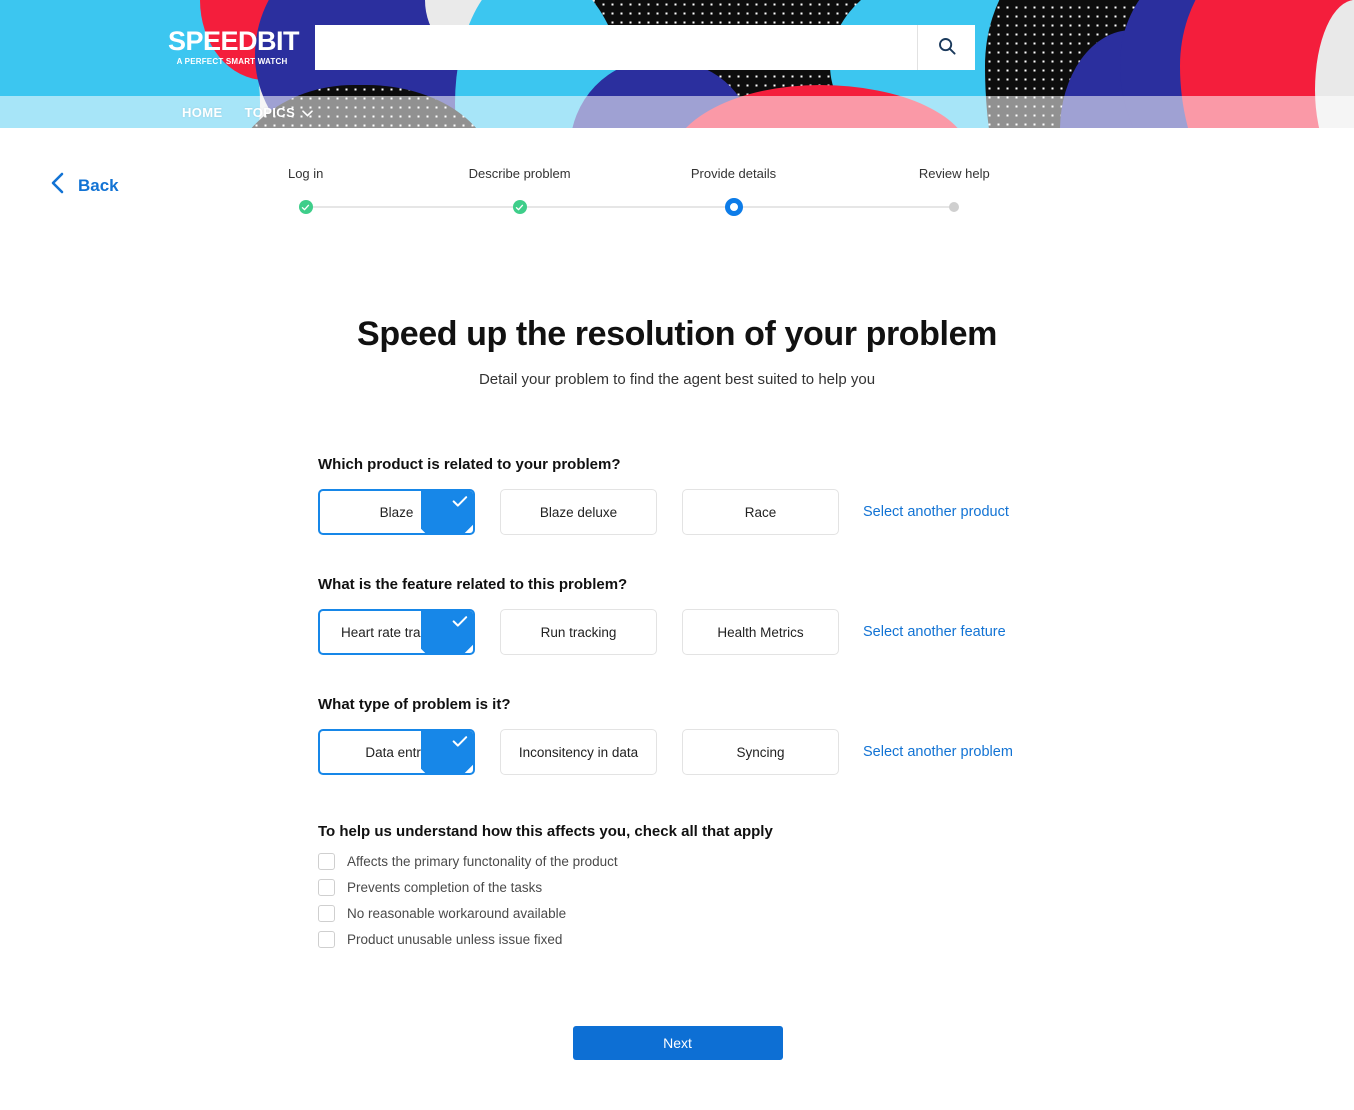 This screenshot has width=1354, height=1110. I want to click on option-card-inconsistency-in-data-label: Inconsitency in data, so click(578, 752).